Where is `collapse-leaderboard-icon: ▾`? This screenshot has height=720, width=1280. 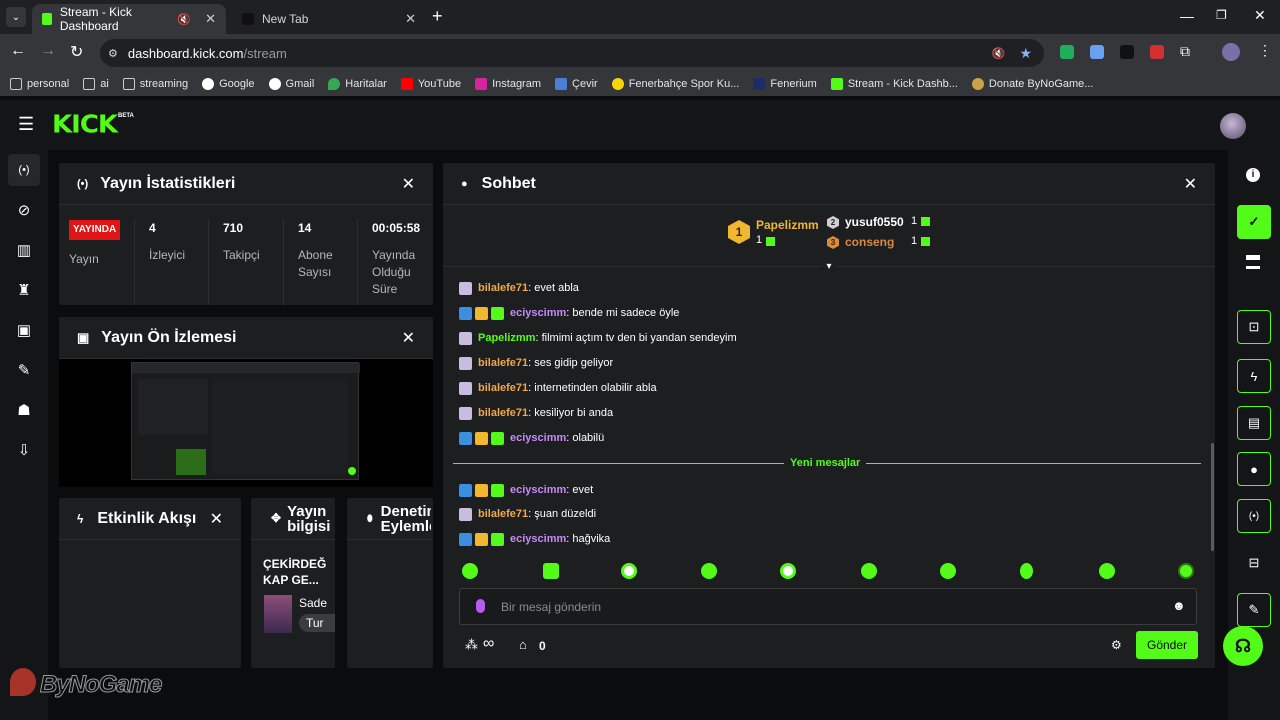 collapse-leaderboard-icon: ▾ is located at coordinates (829, 267).